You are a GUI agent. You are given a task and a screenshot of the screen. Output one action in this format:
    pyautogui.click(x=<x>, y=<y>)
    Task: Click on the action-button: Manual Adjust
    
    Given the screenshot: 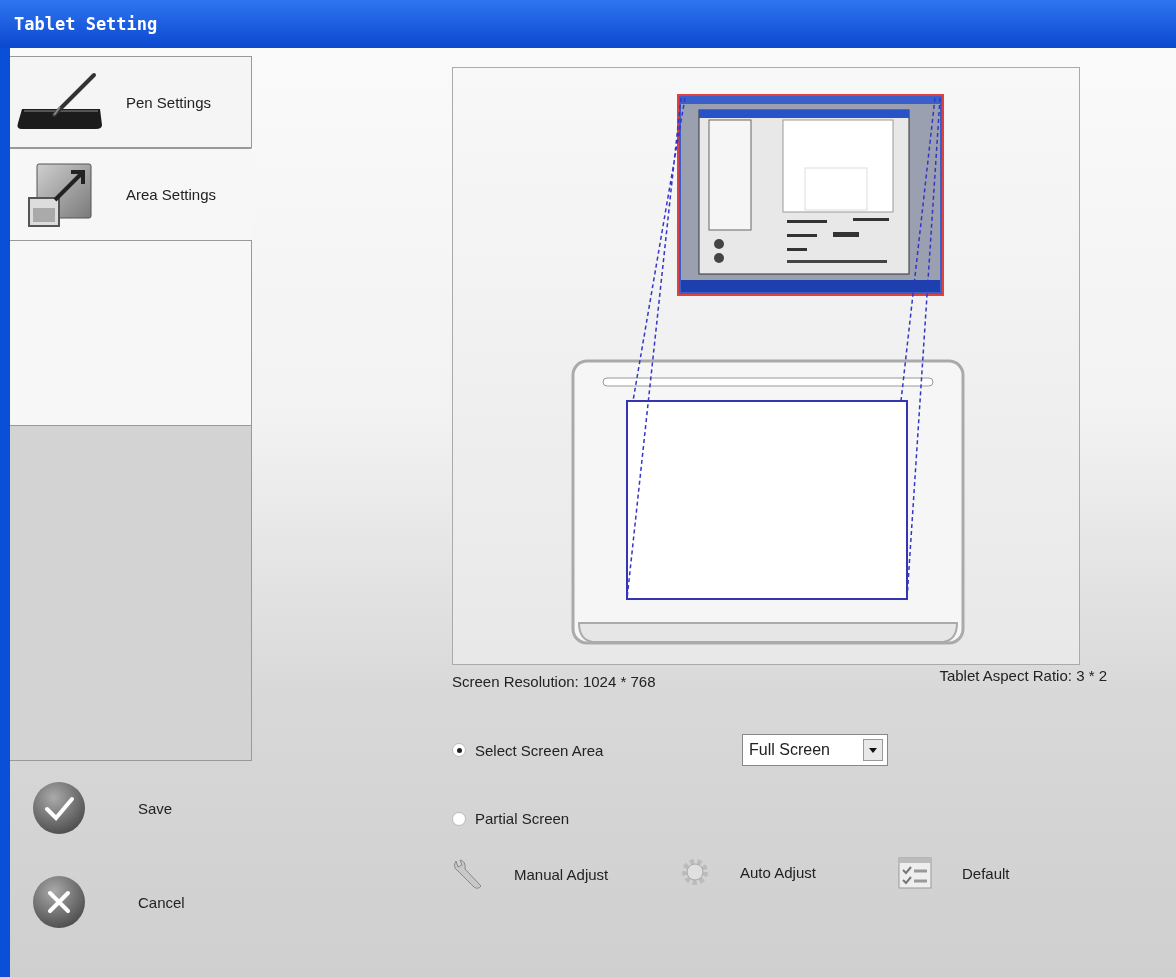 What is the action you would take?
    pyautogui.click(x=529, y=874)
    